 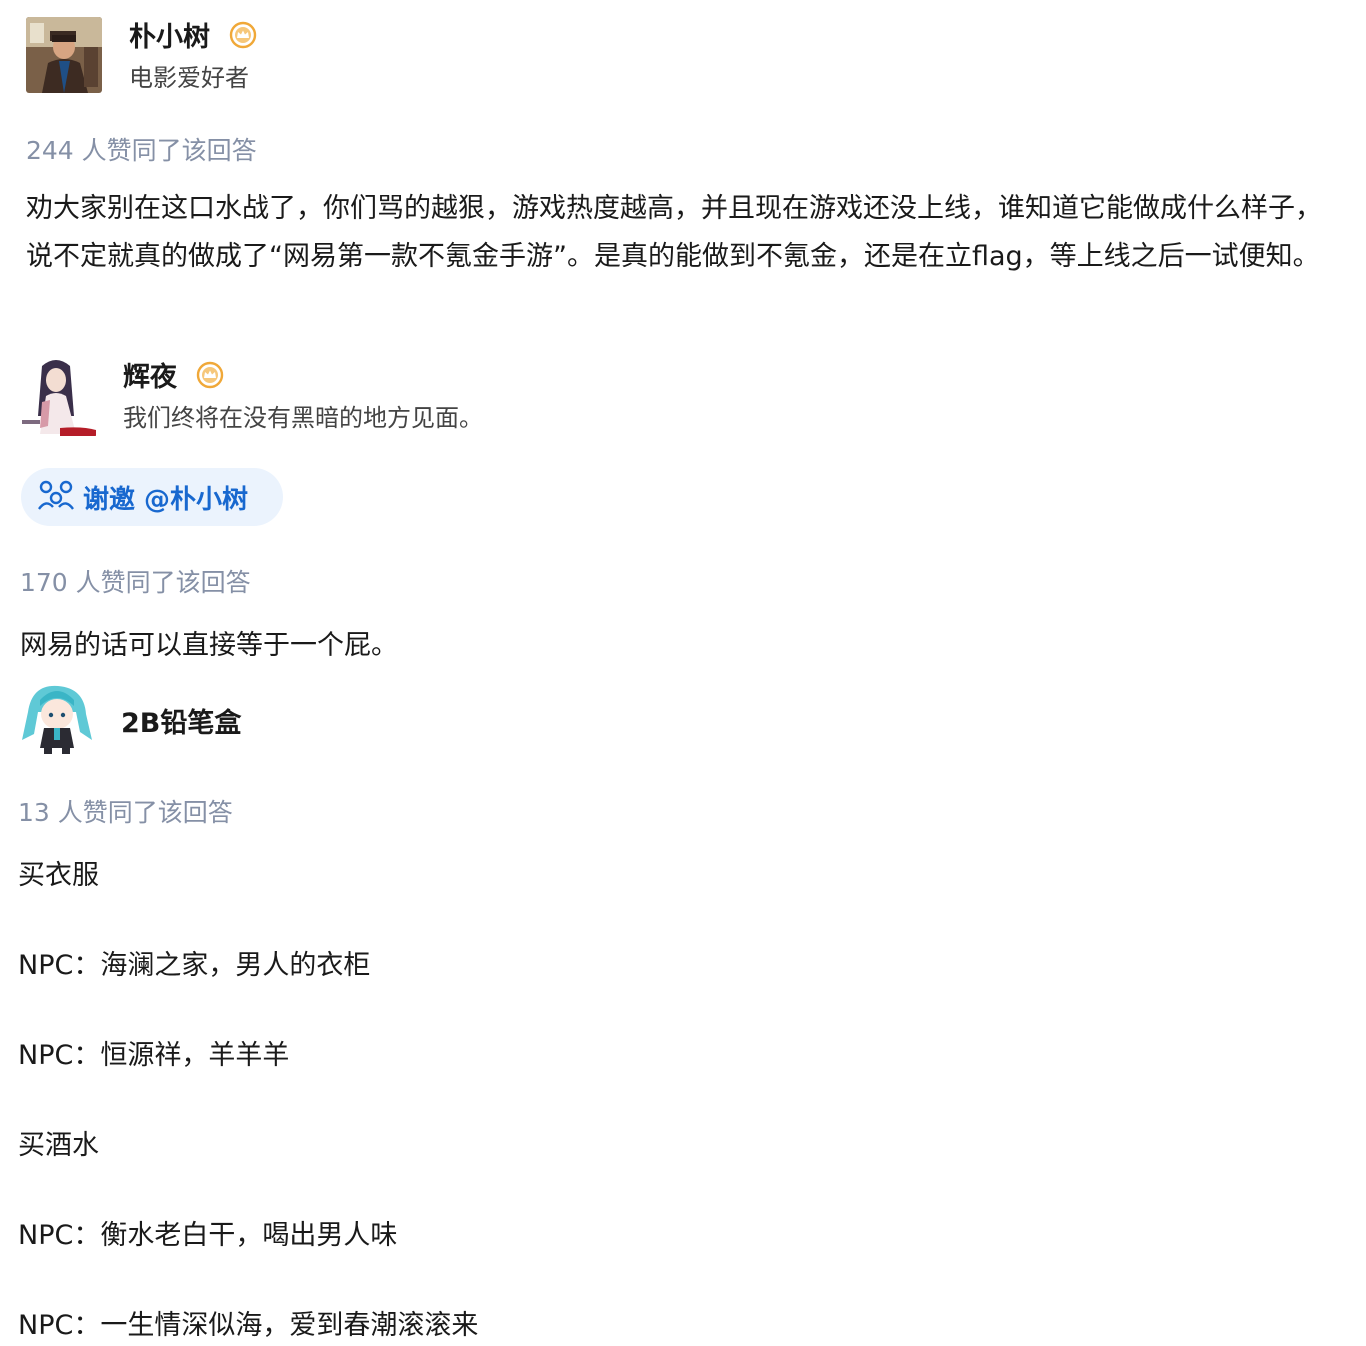 I want to click on answer-line: NPC：一生情深似海，爱到春潮滚滚来, so click(x=248, y=1325).